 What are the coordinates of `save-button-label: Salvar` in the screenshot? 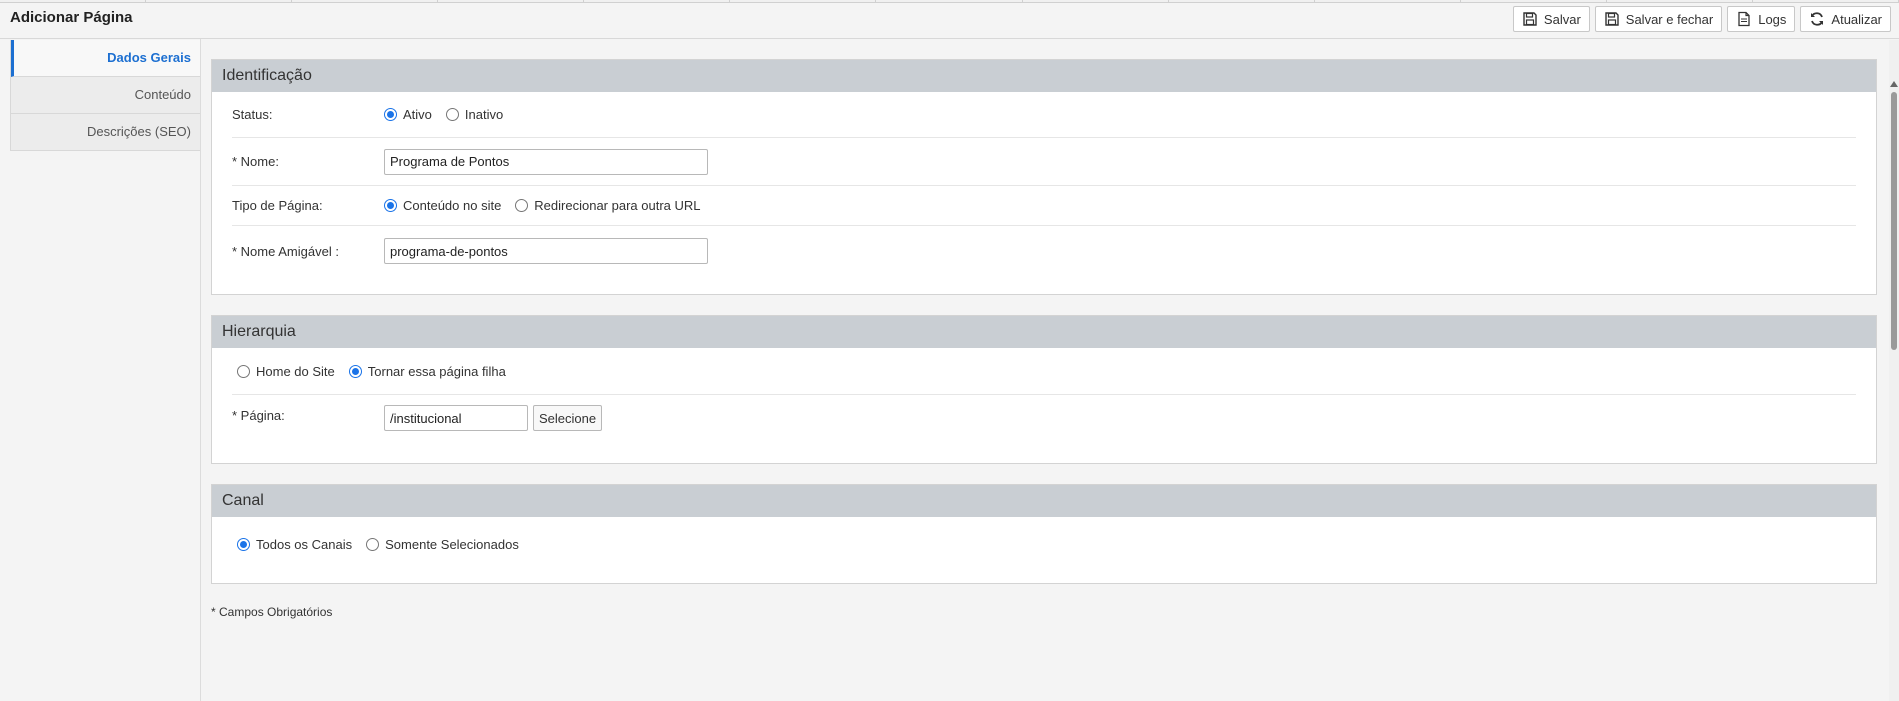 It's located at (1562, 19).